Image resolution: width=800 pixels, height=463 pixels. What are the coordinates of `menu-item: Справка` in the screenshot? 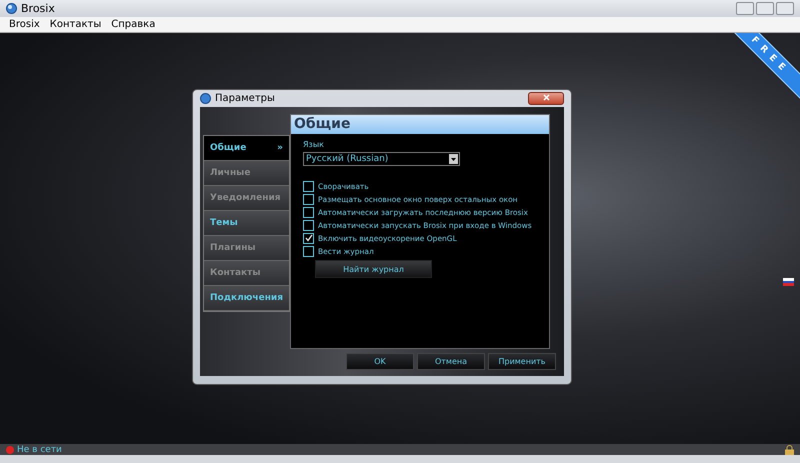 It's located at (133, 24).